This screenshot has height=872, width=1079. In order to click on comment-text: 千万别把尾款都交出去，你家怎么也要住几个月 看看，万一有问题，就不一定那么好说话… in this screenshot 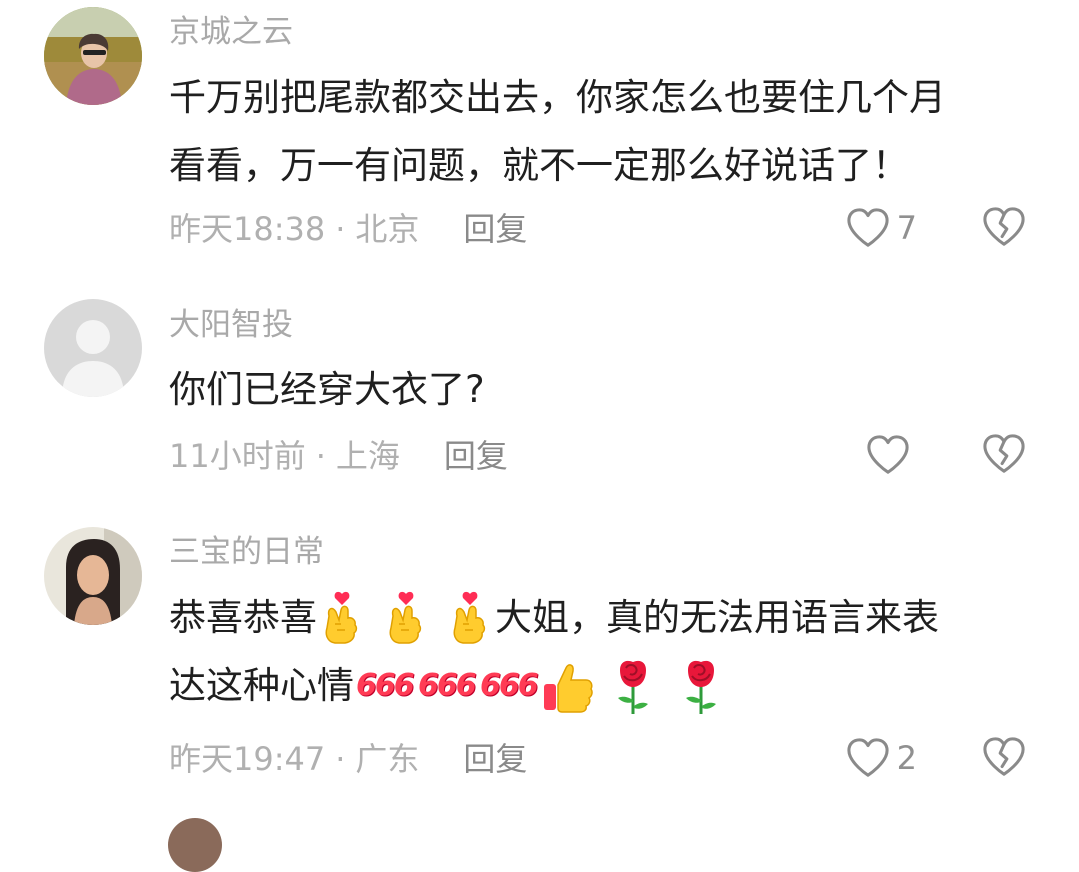, I will do `click(604, 132)`.